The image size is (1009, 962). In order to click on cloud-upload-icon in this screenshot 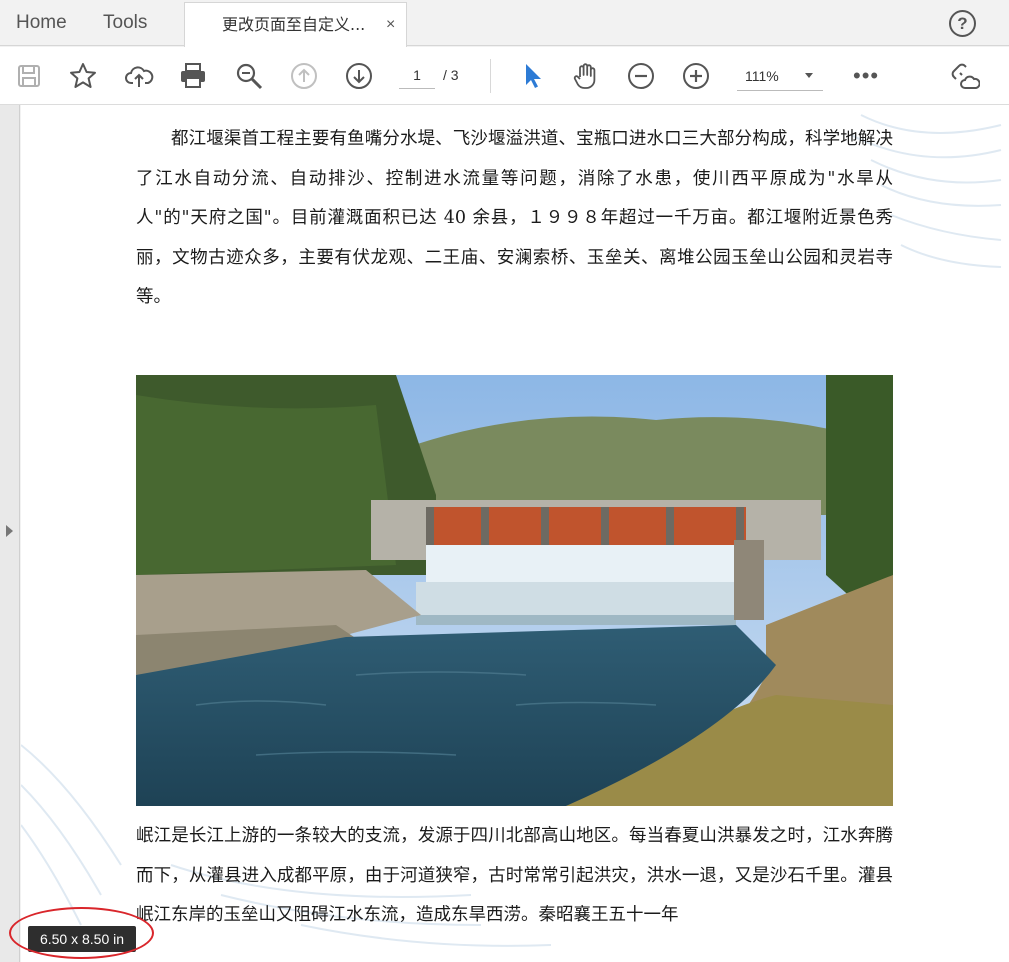, I will do `click(139, 76)`.